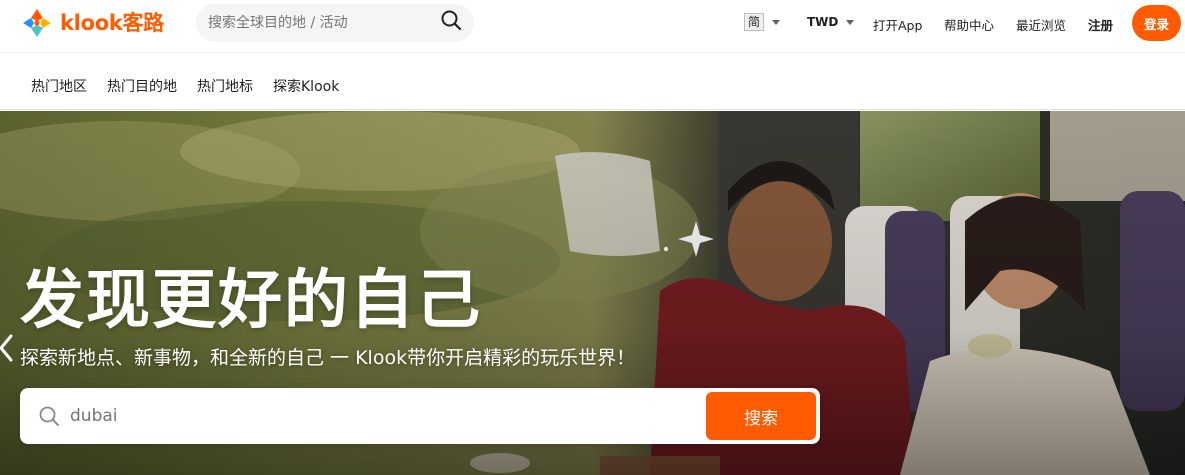  What do you see at coordinates (823, 22) in the screenshot?
I see `currency-label: TWD` at bounding box center [823, 22].